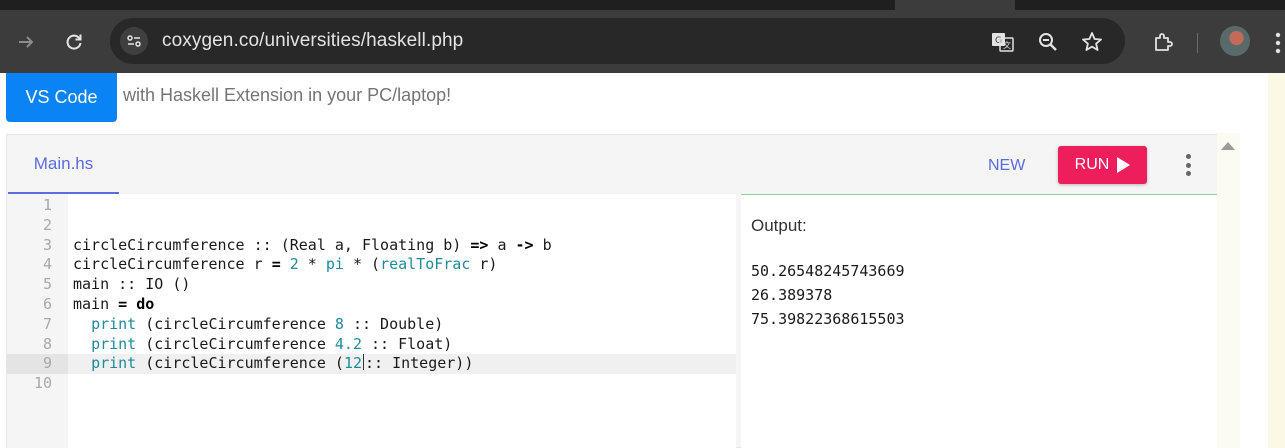  Describe the element at coordinates (312, 41) in the screenshot. I see `url-text: coxygen.co/universities/haskell.php` at that location.